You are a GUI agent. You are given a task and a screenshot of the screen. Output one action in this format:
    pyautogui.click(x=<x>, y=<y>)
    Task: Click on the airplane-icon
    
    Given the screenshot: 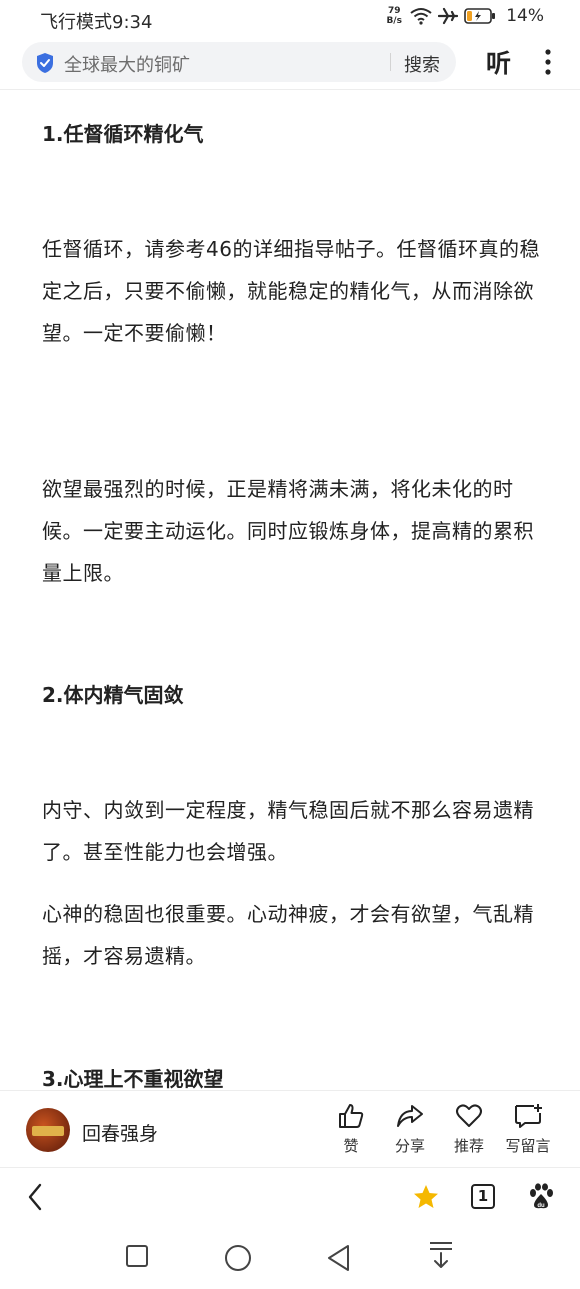 What is the action you would take?
    pyautogui.click(x=448, y=16)
    